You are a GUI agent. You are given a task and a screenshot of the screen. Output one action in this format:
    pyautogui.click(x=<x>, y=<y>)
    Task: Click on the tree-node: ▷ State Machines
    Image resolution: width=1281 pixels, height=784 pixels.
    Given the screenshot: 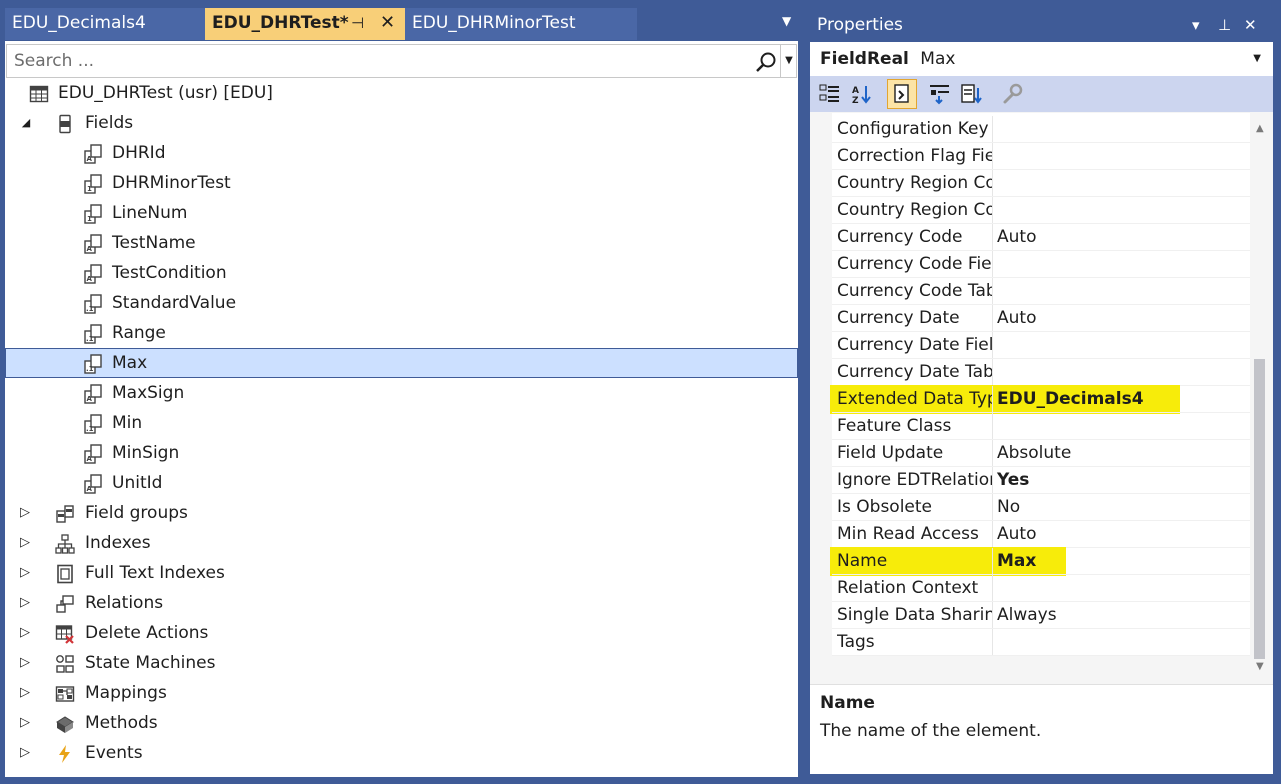 What is the action you would take?
    pyautogui.click(x=401, y=663)
    